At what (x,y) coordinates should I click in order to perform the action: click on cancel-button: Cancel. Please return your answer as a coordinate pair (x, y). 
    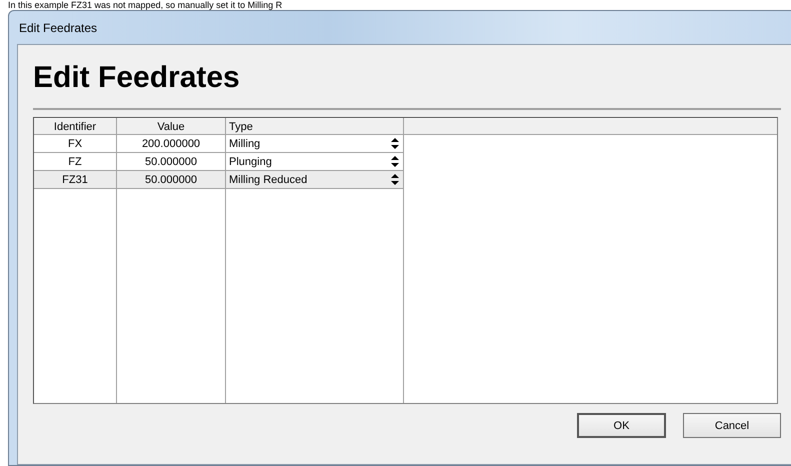
    Looking at the image, I should click on (732, 425).